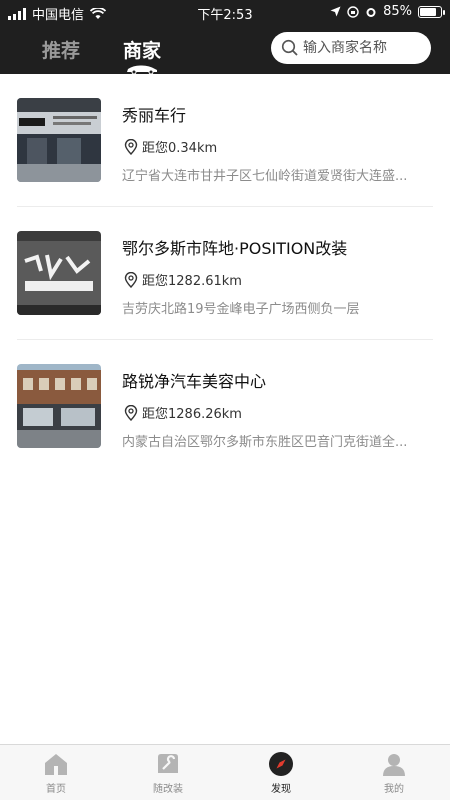 The width and height of the screenshot is (450, 800). What do you see at coordinates (192, 414) in the screenshot?
I see `shop-distance-text: 距您1286.26km` at bounding box center [192, 414].